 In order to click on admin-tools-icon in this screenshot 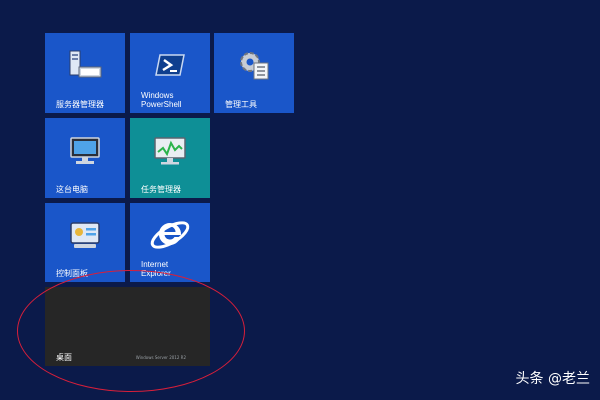, I will do `click(254, 66)`.